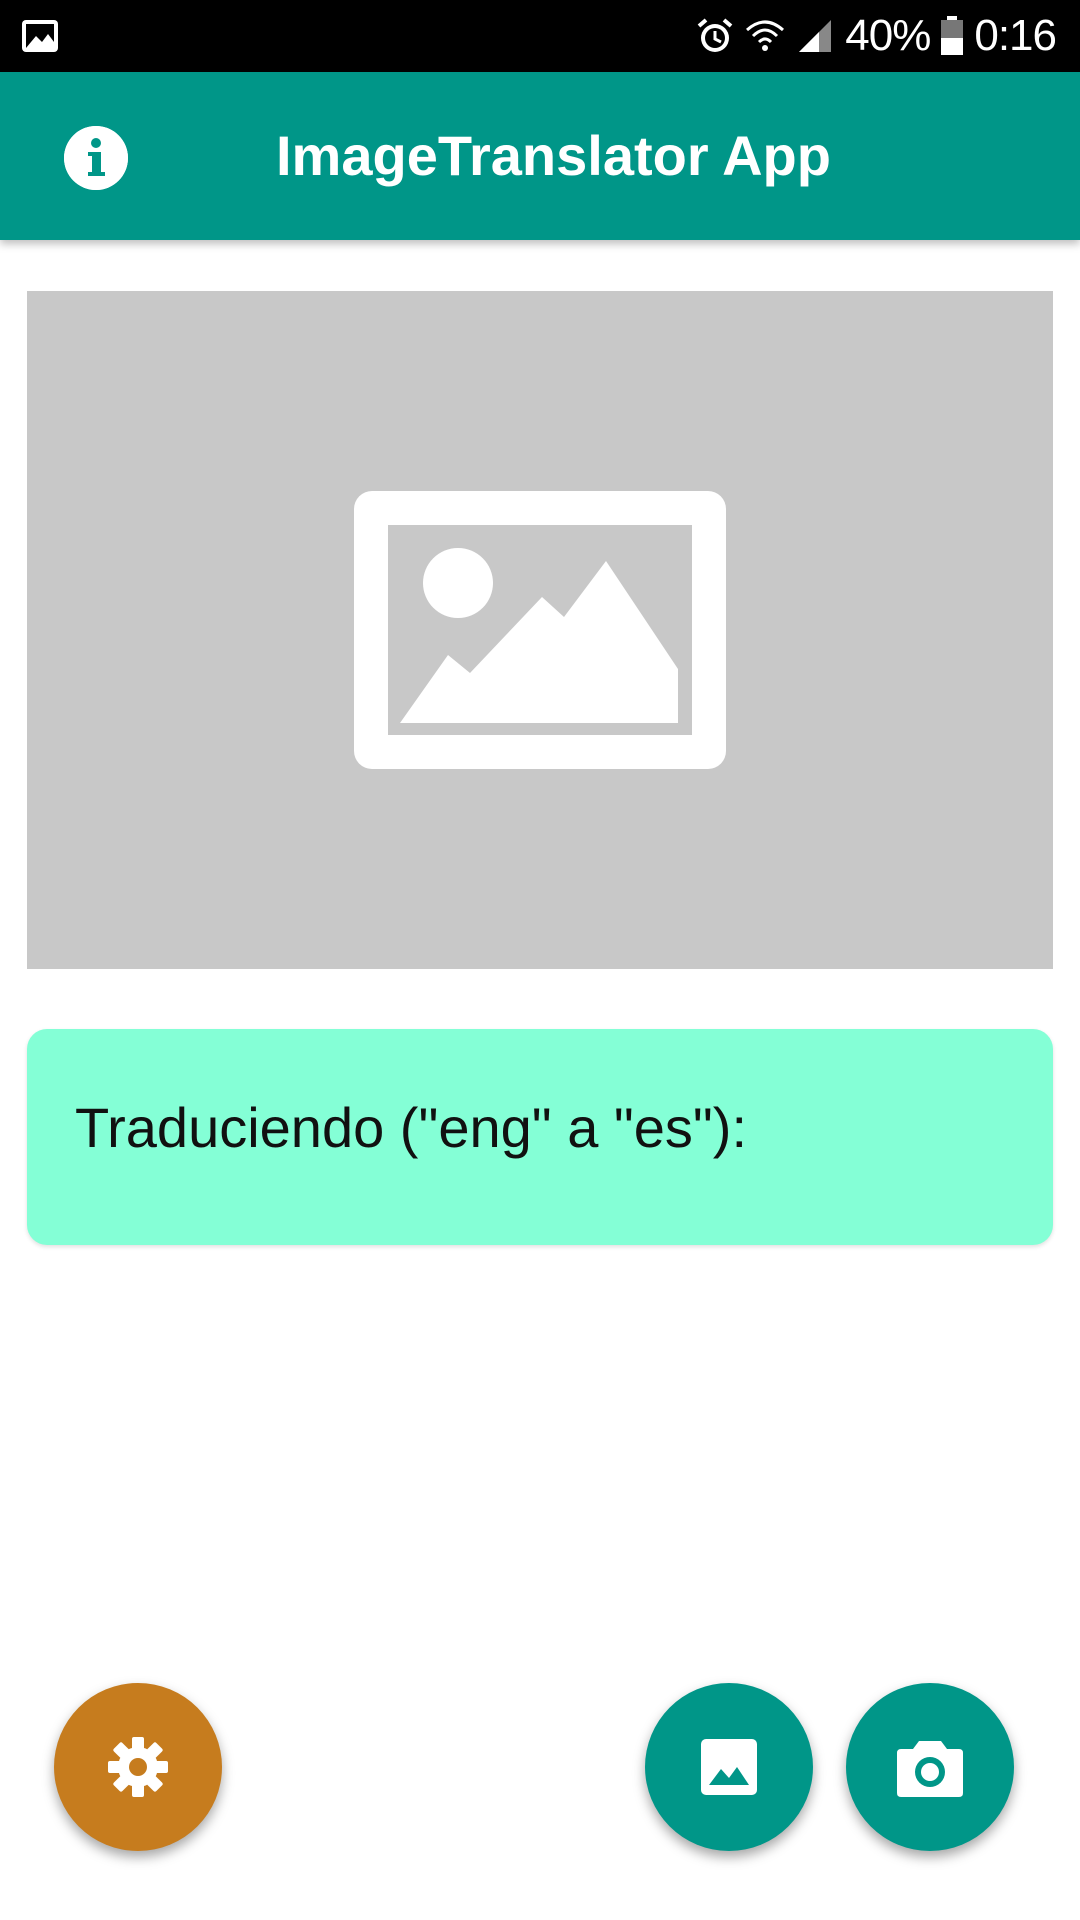  I want to click on gallery-icon, so click(729, 1767).